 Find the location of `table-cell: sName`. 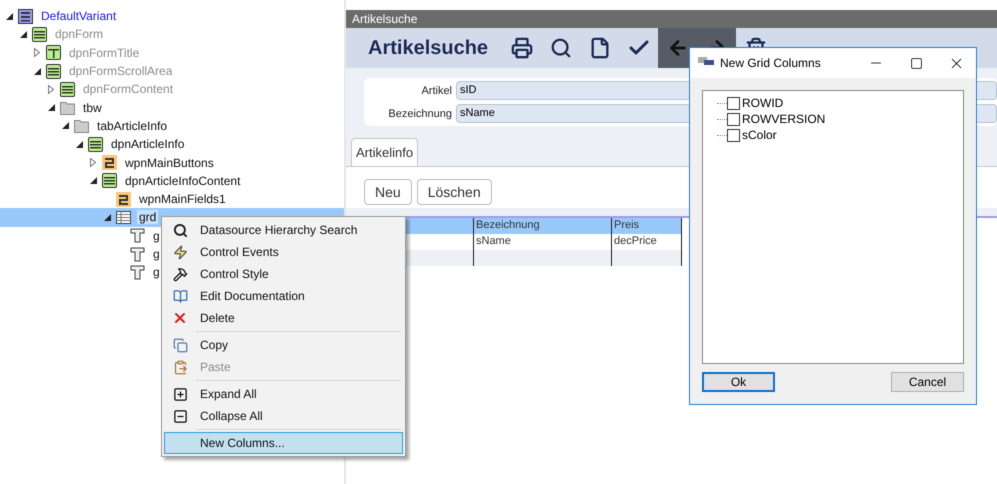

table-cell: sName is located at coordinates (543, 242).